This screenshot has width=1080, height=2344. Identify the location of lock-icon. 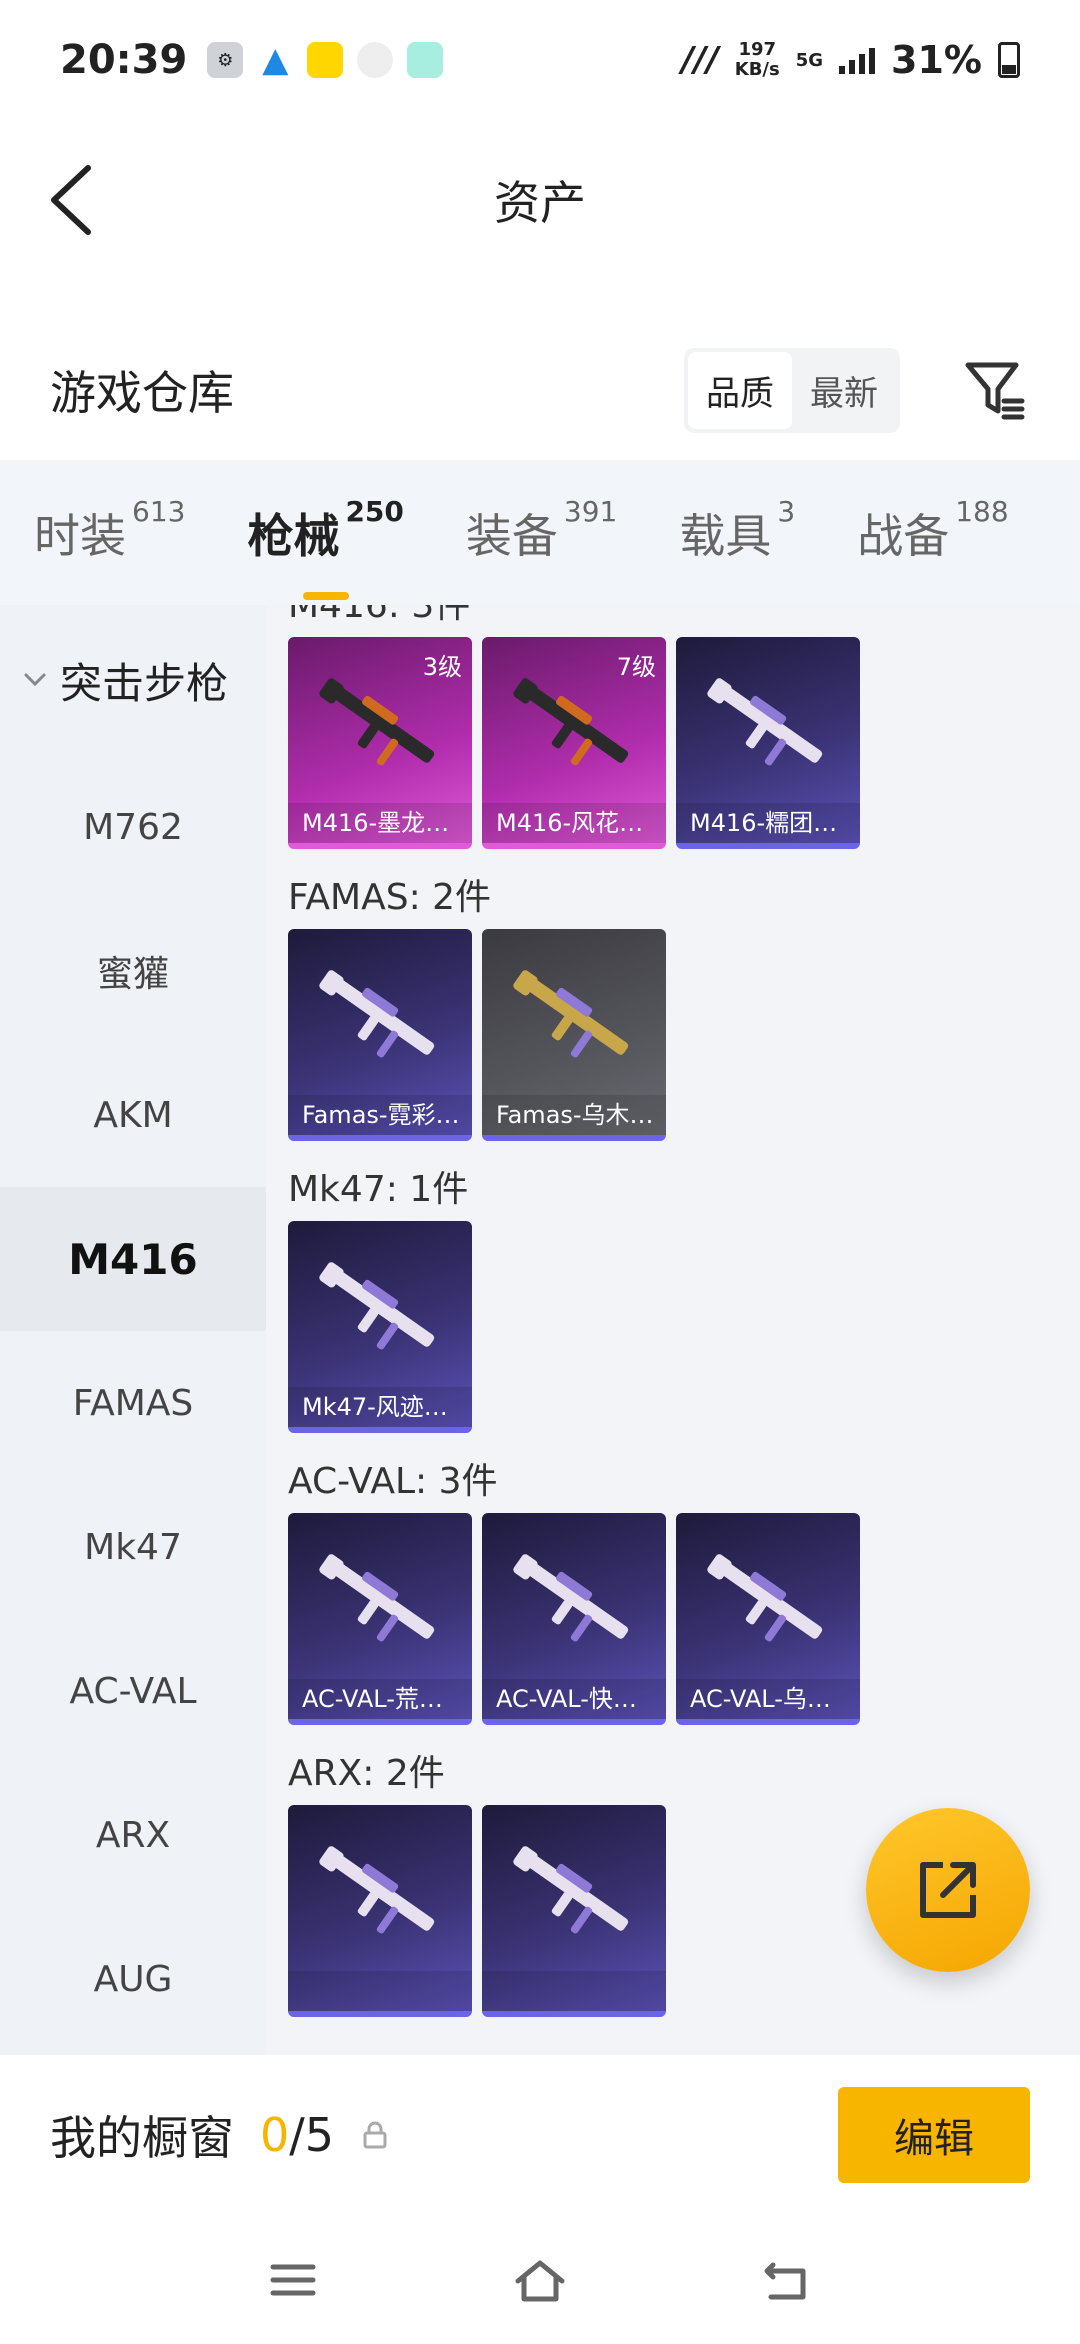
(375, 2135).